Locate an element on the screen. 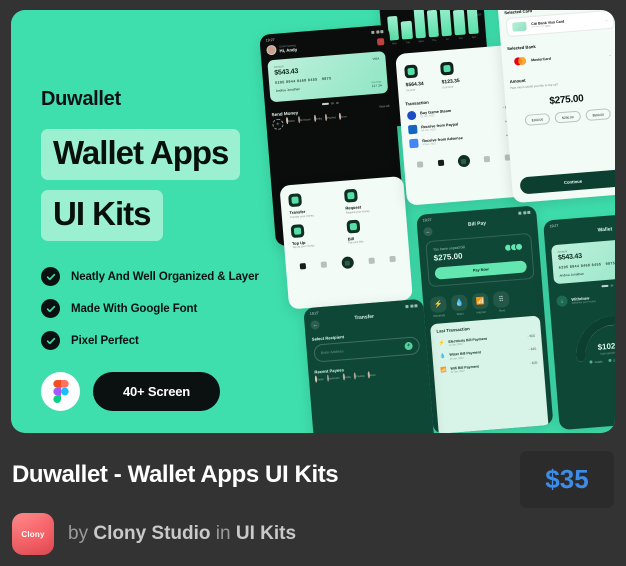 Image resolution: width=626 pixels, height=566 pixels. contact-name: Norrisson is located at coordinates (305, 120).